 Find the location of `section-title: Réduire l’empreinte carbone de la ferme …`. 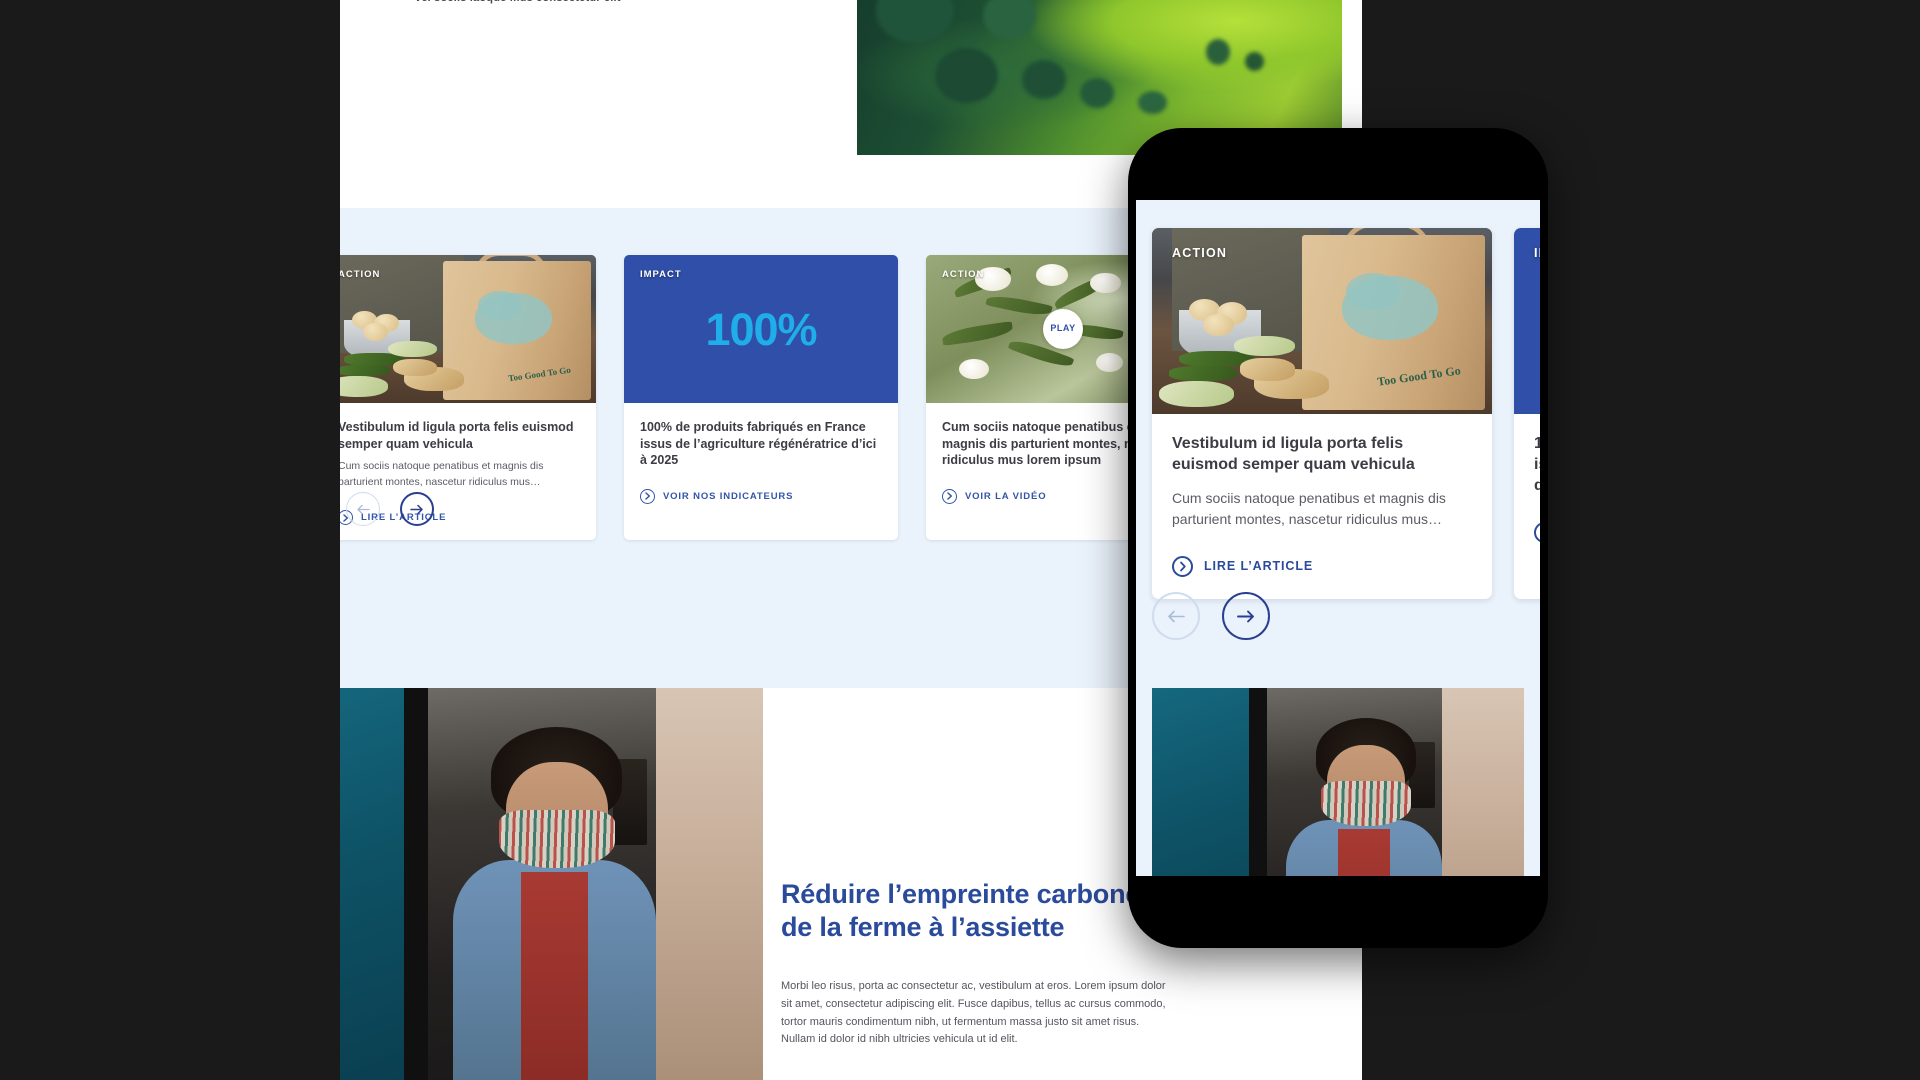

section-title: Réduire l’empreinte carbone de la ferme … is located at coordinates (961, 910).